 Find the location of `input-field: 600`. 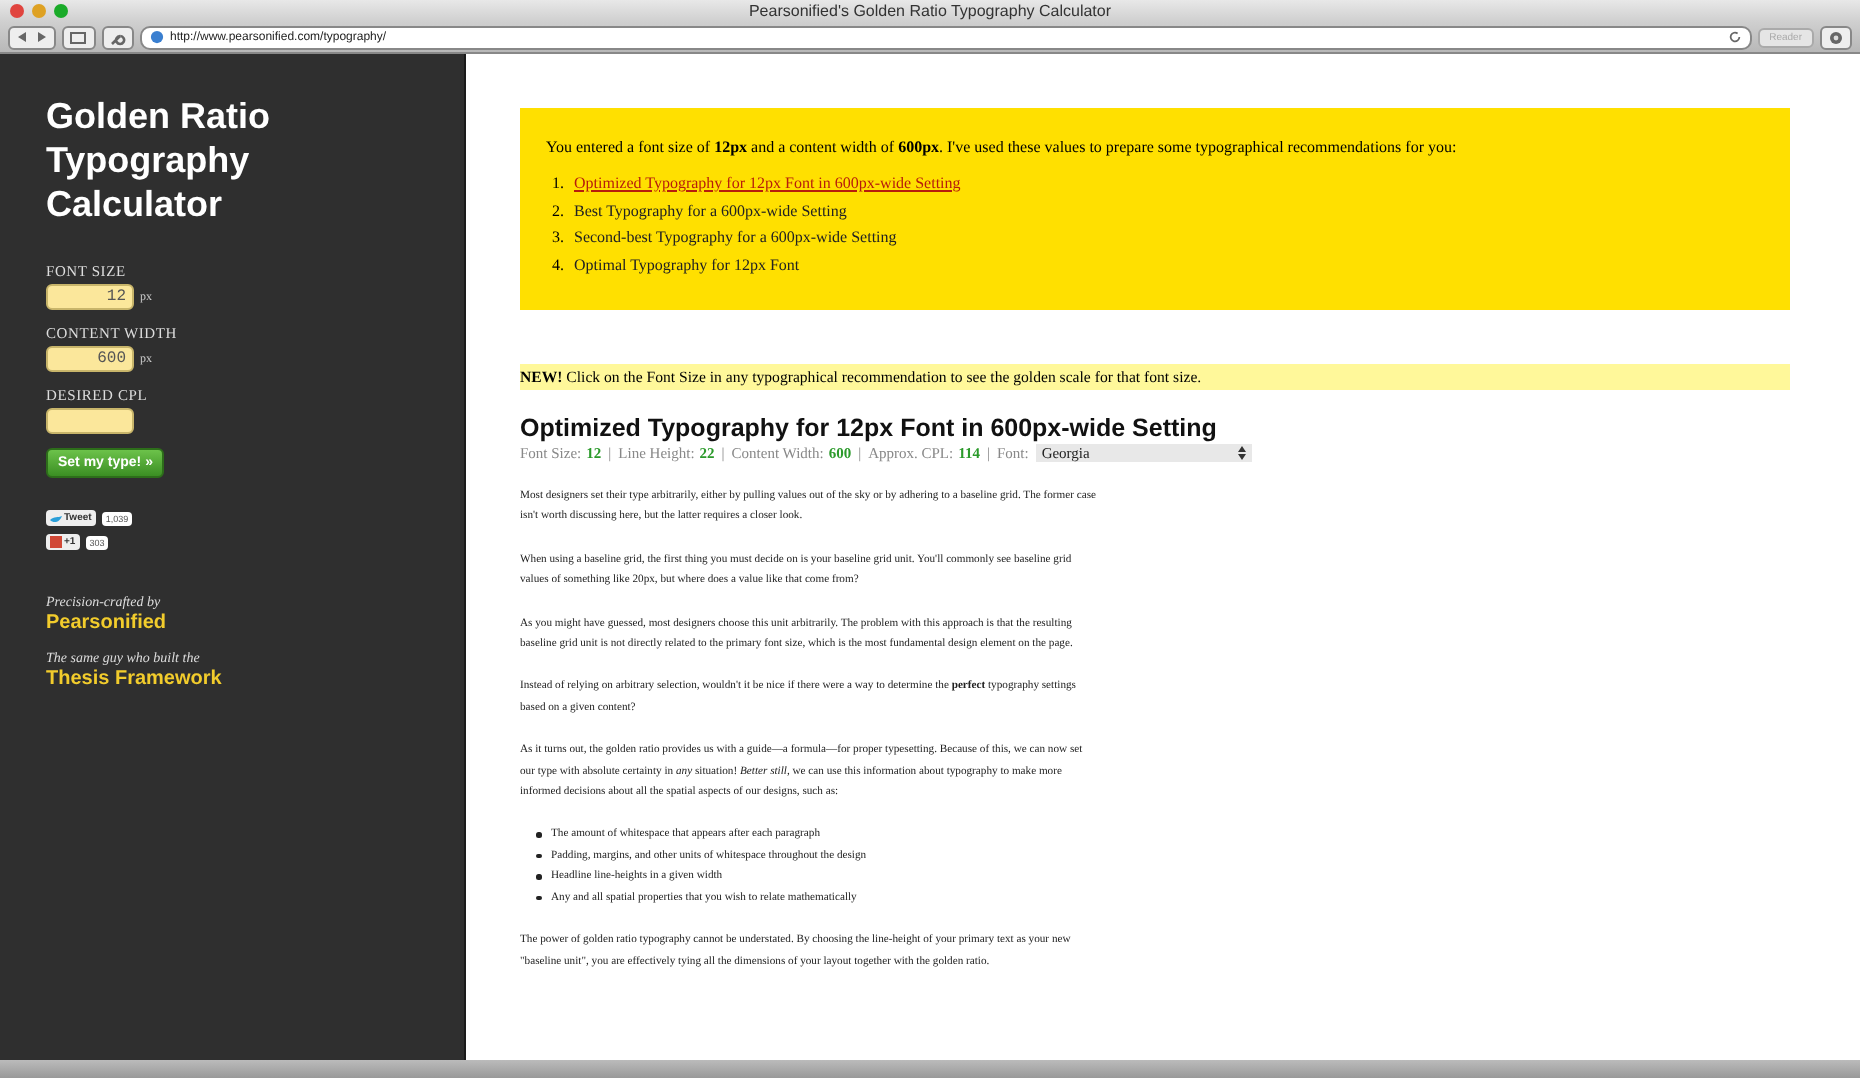

input-field: 600 is located at coordinates (90, 359).